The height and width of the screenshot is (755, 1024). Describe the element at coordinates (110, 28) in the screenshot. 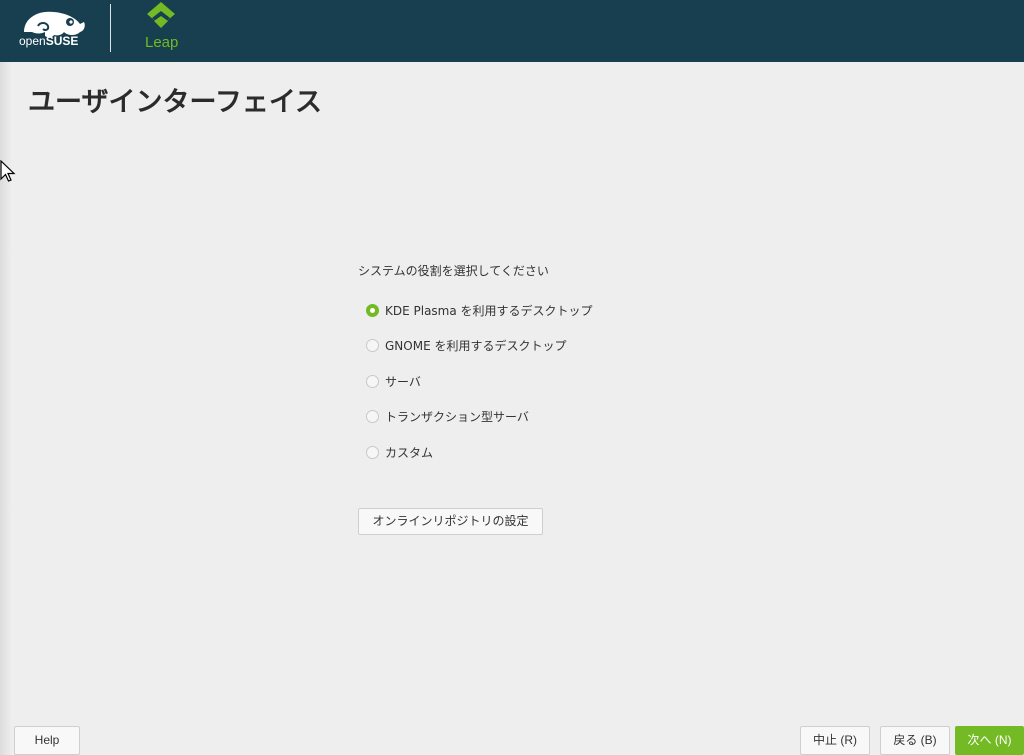

I see `header-divider` at that location.